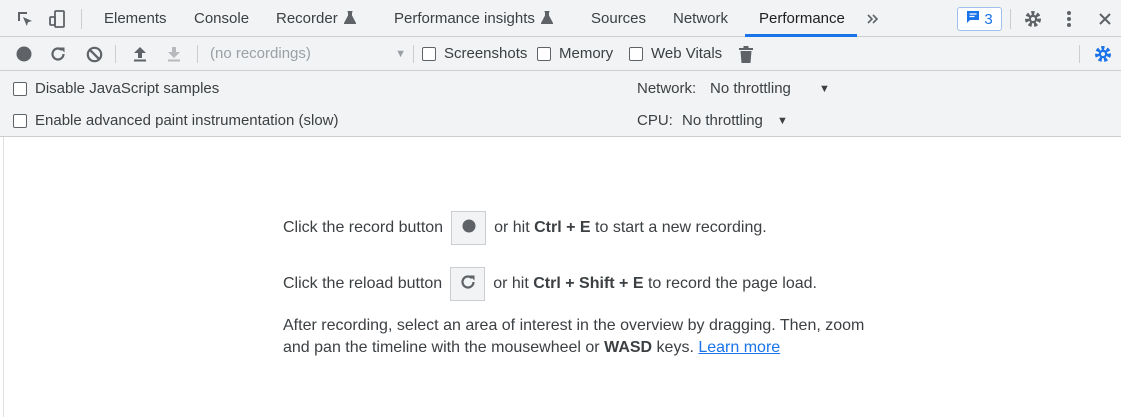  I want to click on settings-gear-icon, so click(1033, 19).